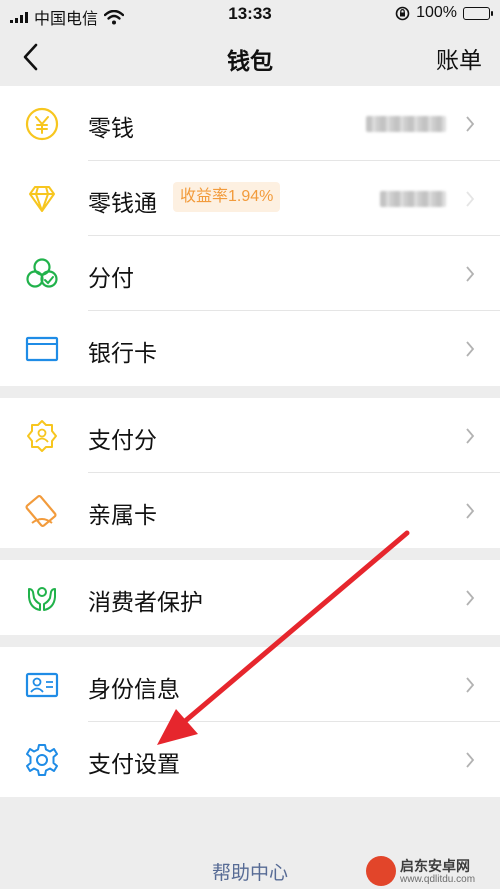  I want to click on score-badge-icon, so click(42, 436).